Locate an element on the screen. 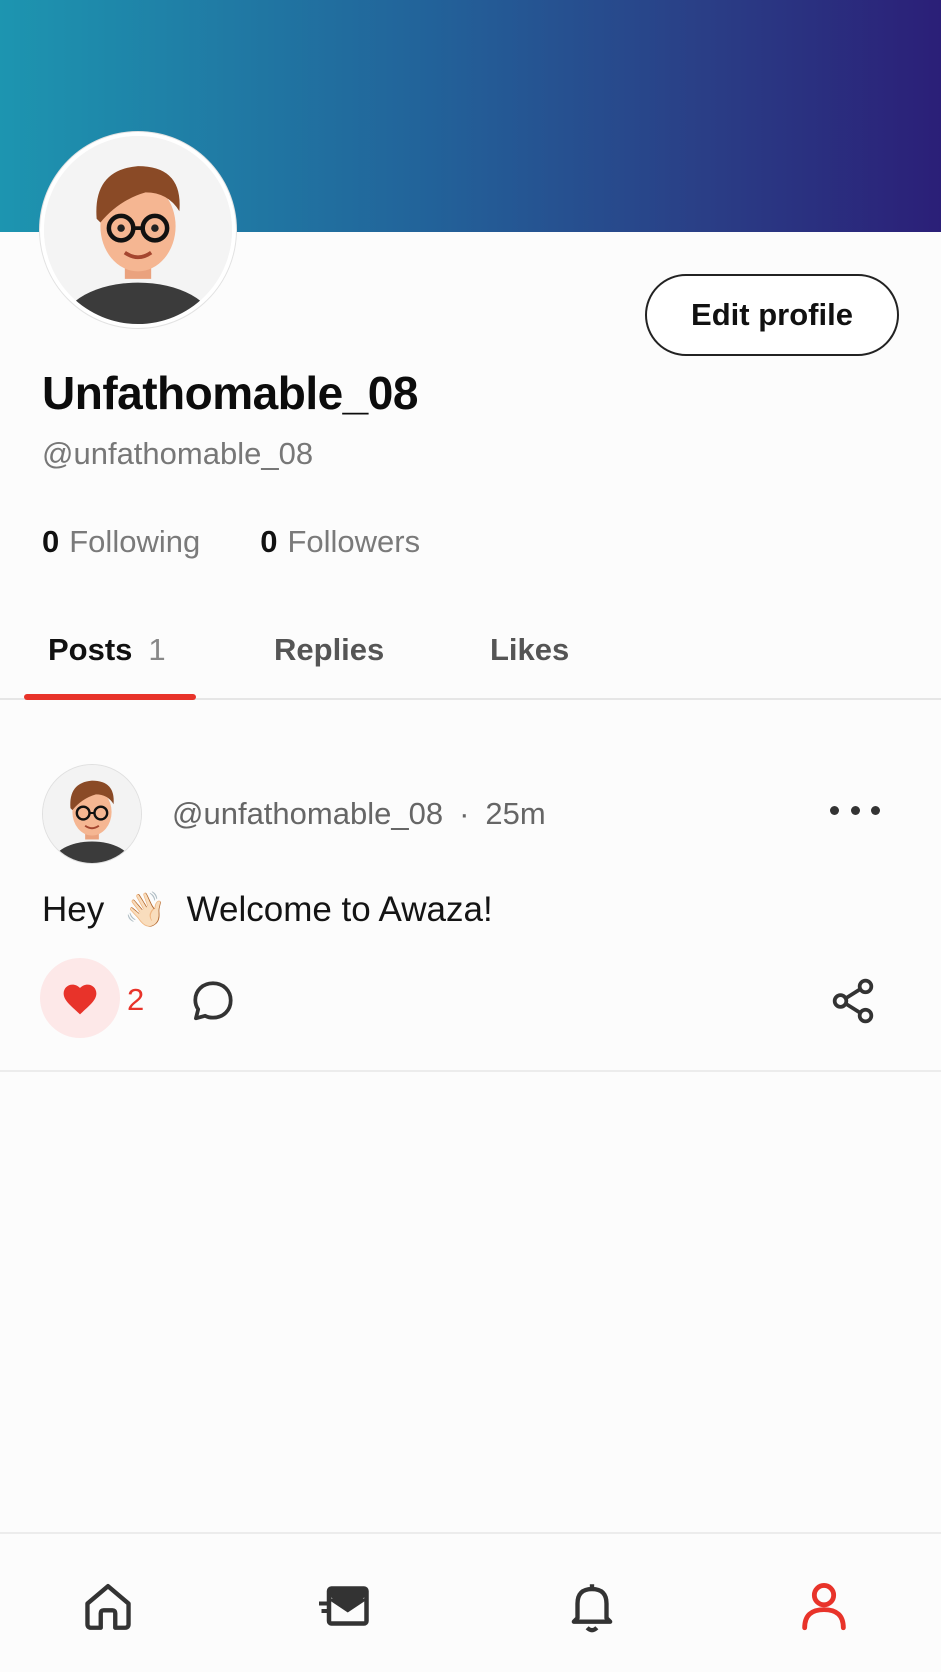 The width and height of the screenshot is (941, 1672). post-body: Hey 👋🏻 Welcome to Awaza! is located at coordinates (267, 910).